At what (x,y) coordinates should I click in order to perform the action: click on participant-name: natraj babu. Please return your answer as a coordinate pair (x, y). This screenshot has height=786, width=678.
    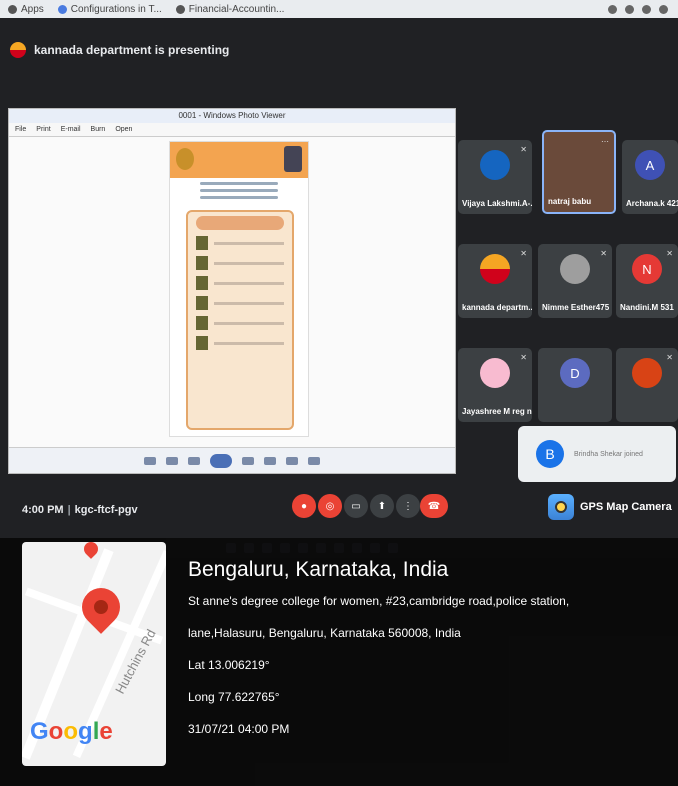
    Looking at the image, I should click on (570, 201).